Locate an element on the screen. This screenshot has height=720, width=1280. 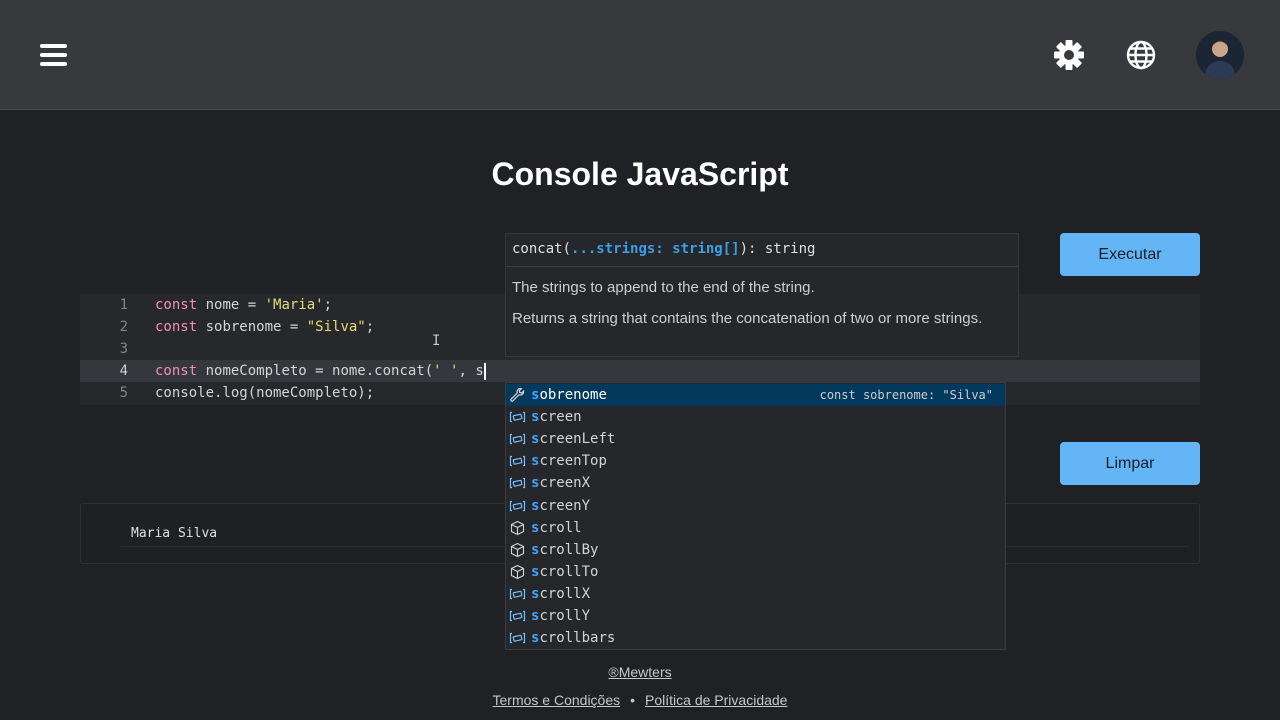
suggestion-label: screenLeft is located at coordinates (573, 439).